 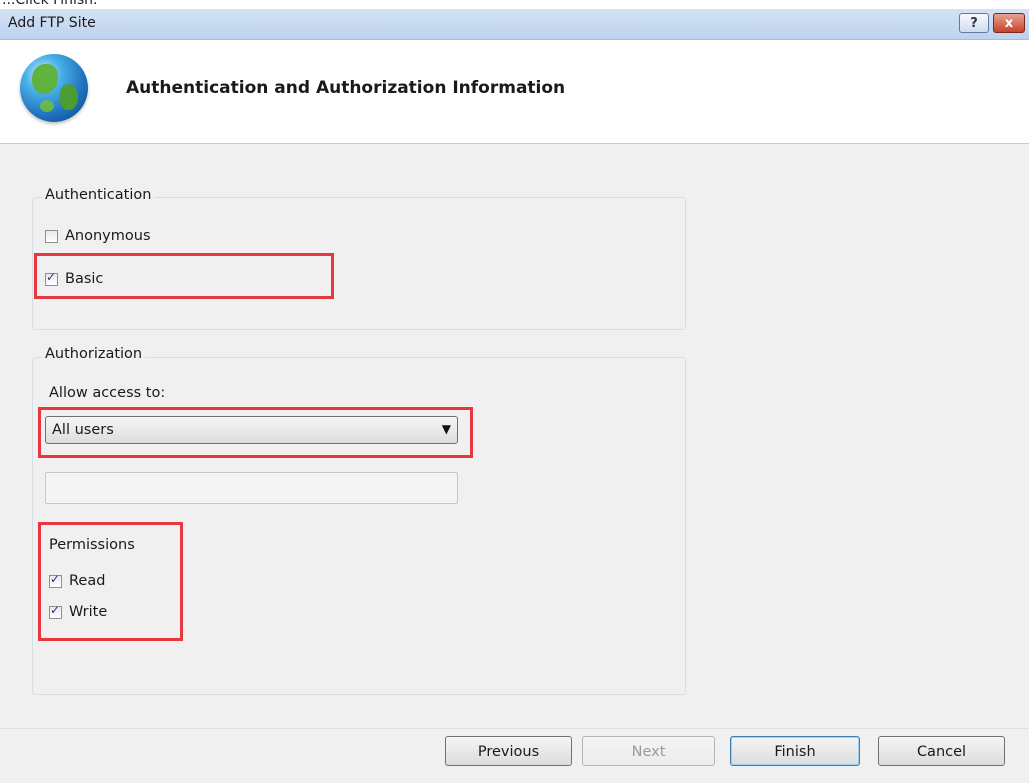 I want to click on anonymous-option: Anonymous, so click(x=98, y=236).